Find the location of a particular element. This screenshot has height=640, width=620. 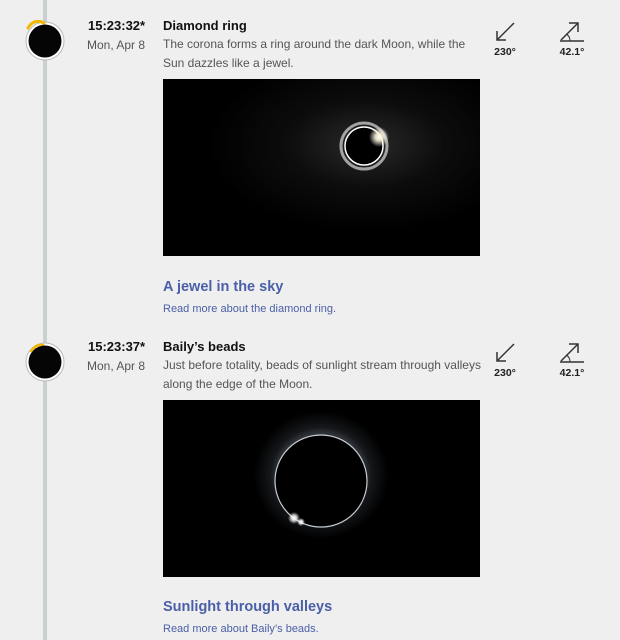

card-title-link: A jewel in the sky is located at coordinates (223, 287).